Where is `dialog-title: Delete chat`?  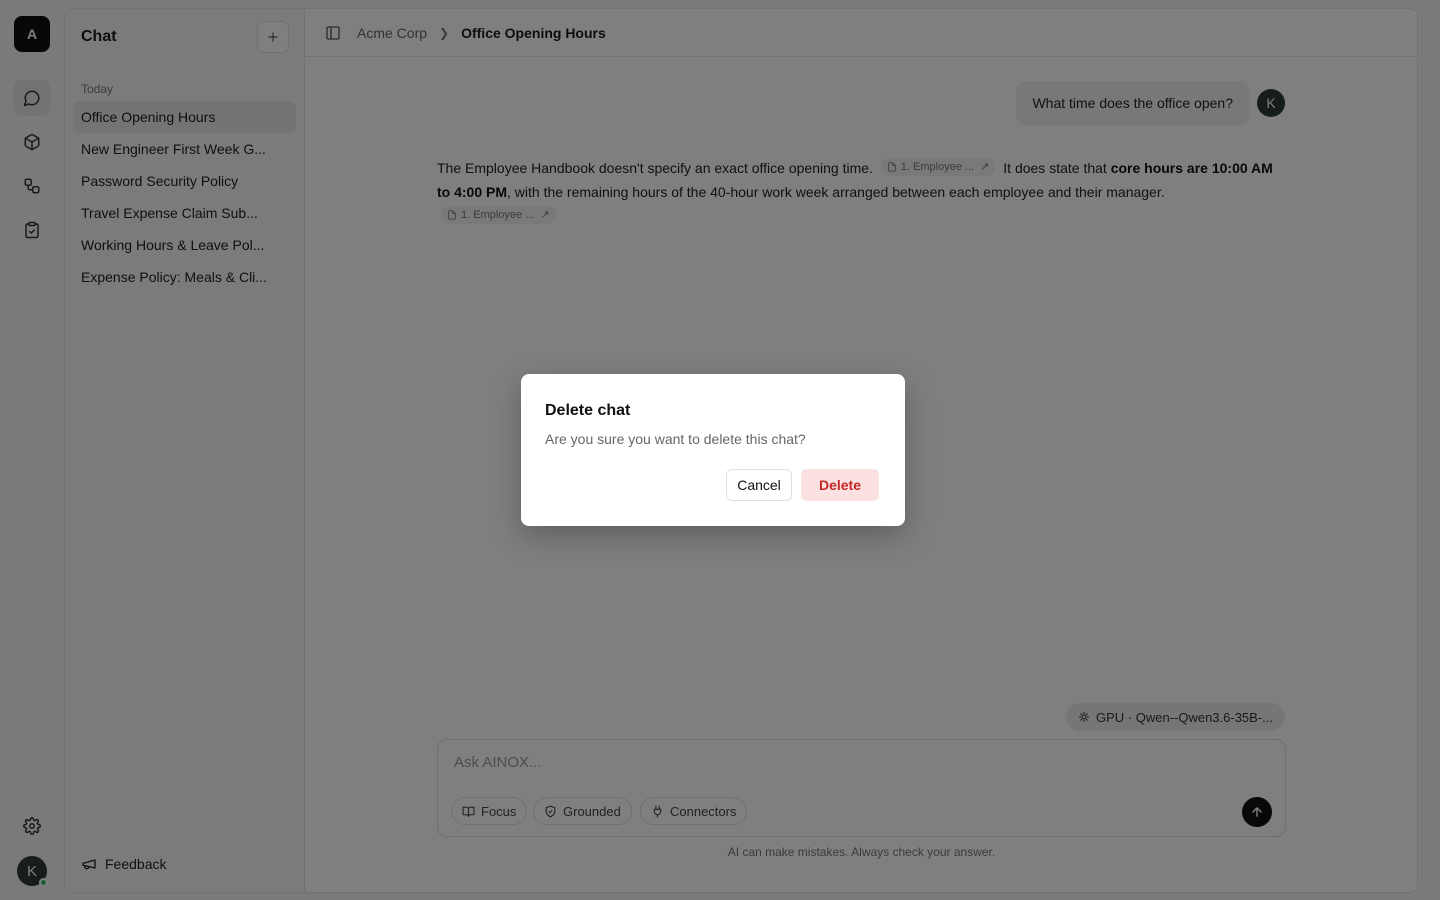 dialog-title: Delete chat is located at coordinates (588, 410).